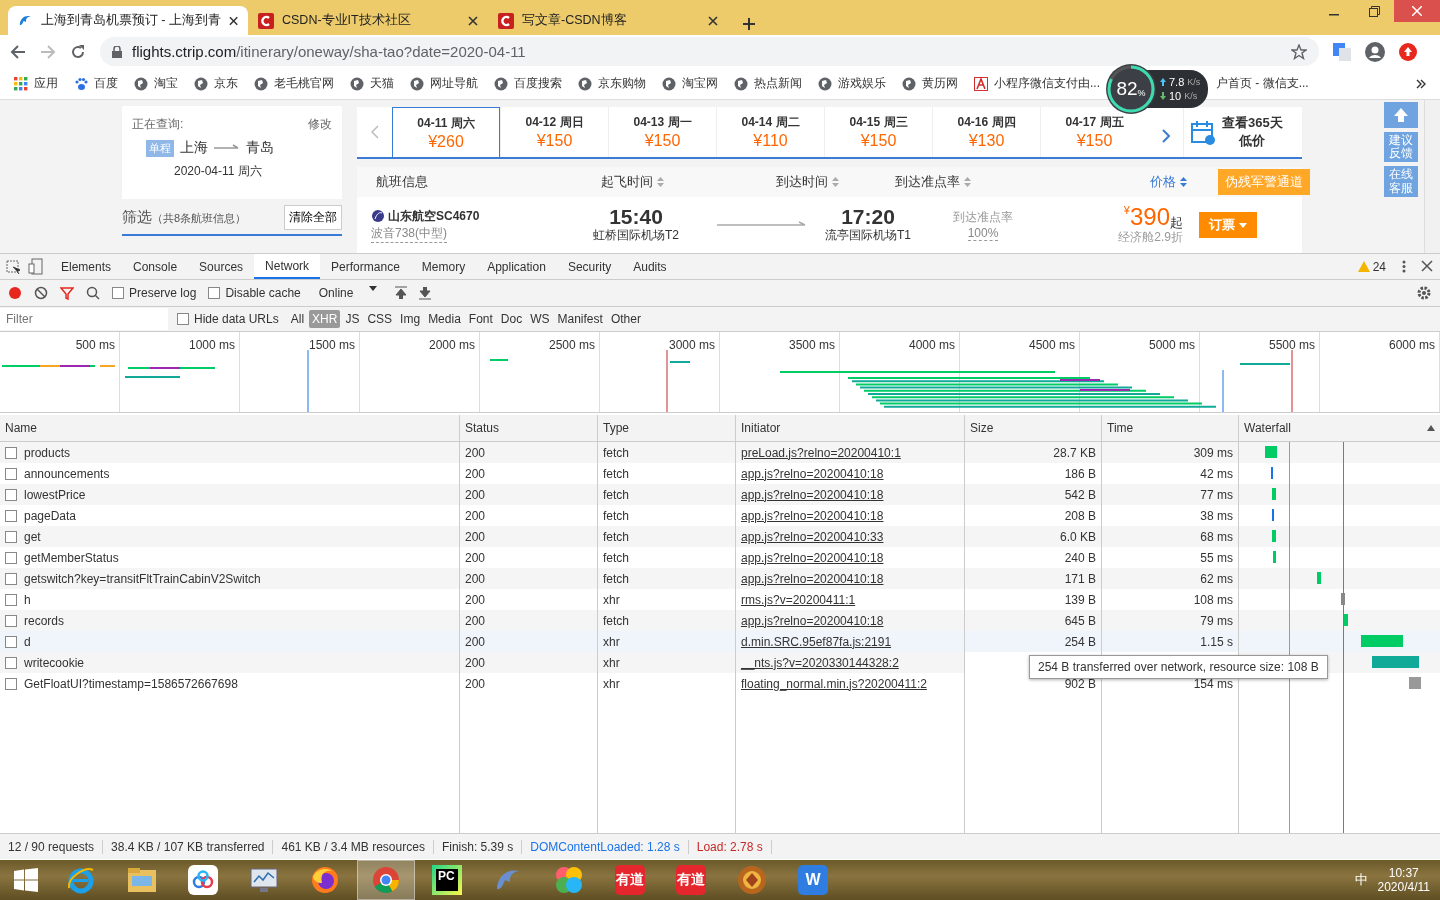 This screenshot has height=900, width=1440. Describe the element at coordinates (616, 428) in the screenshot. I see `column-header: Type` at that location.